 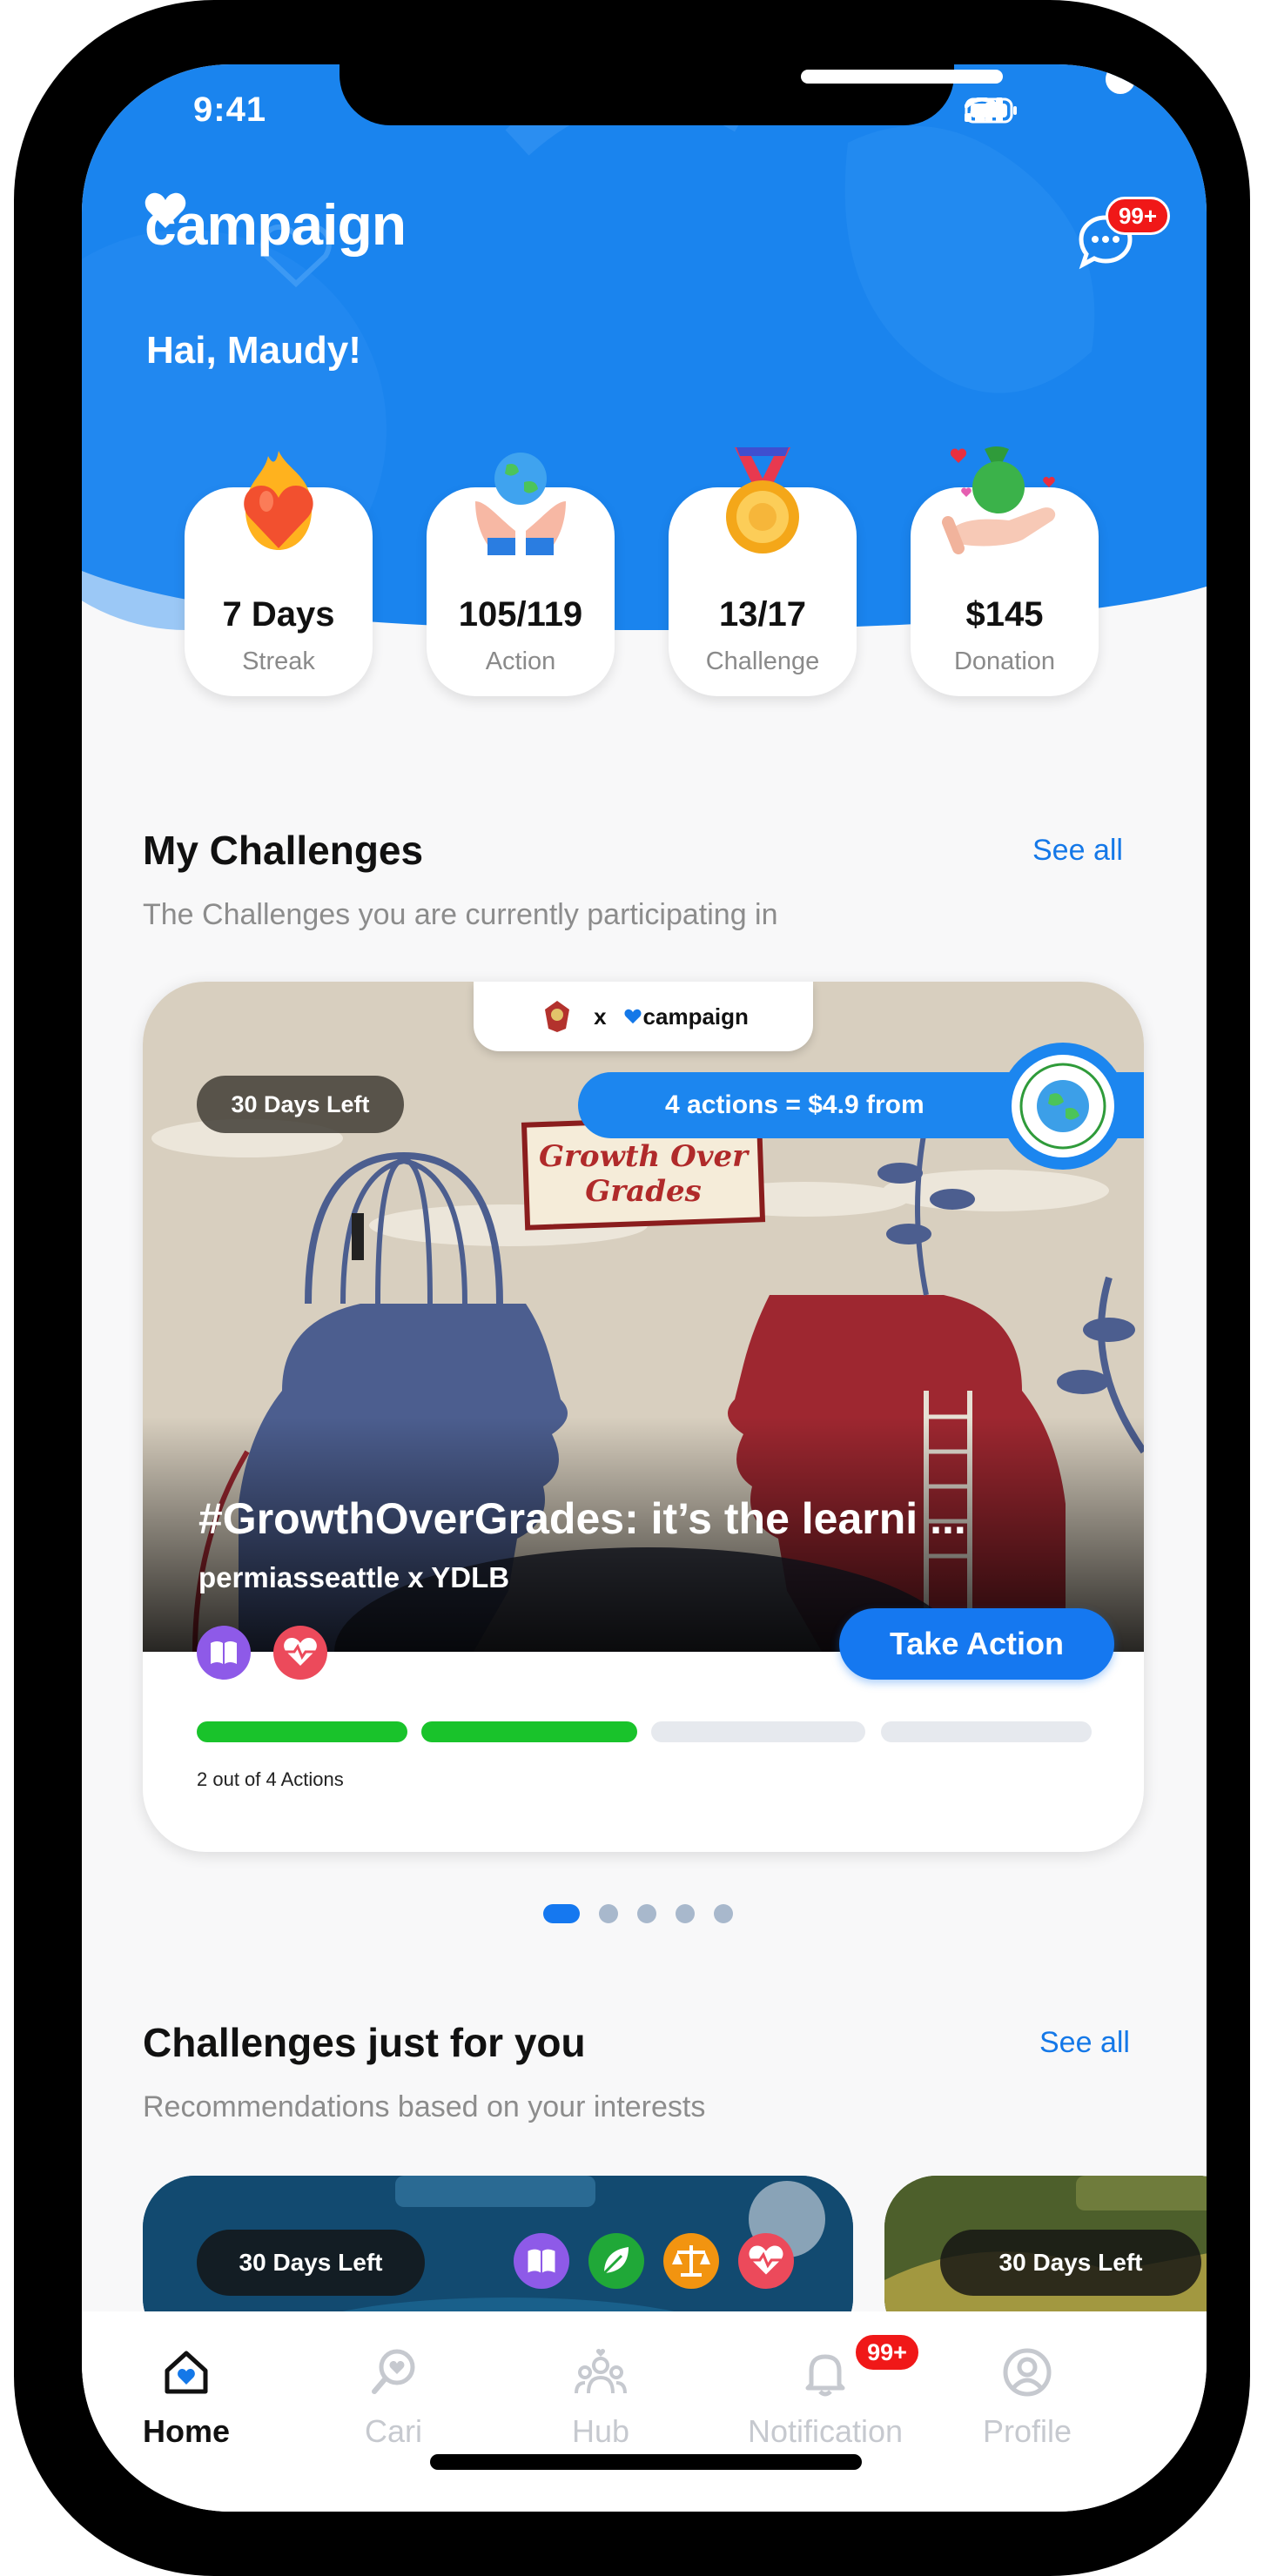 I want to click on notification-badge: 99+, so click(x=887, y=2352).